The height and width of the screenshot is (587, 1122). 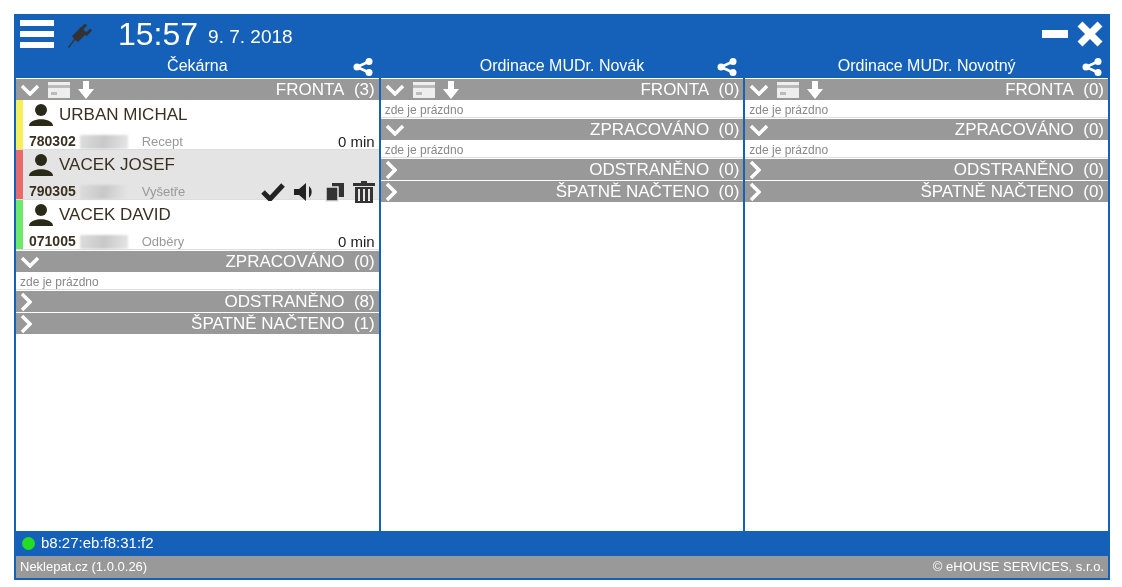 I want to click on service-label: Vyšetře, so click(x=163, y=191).